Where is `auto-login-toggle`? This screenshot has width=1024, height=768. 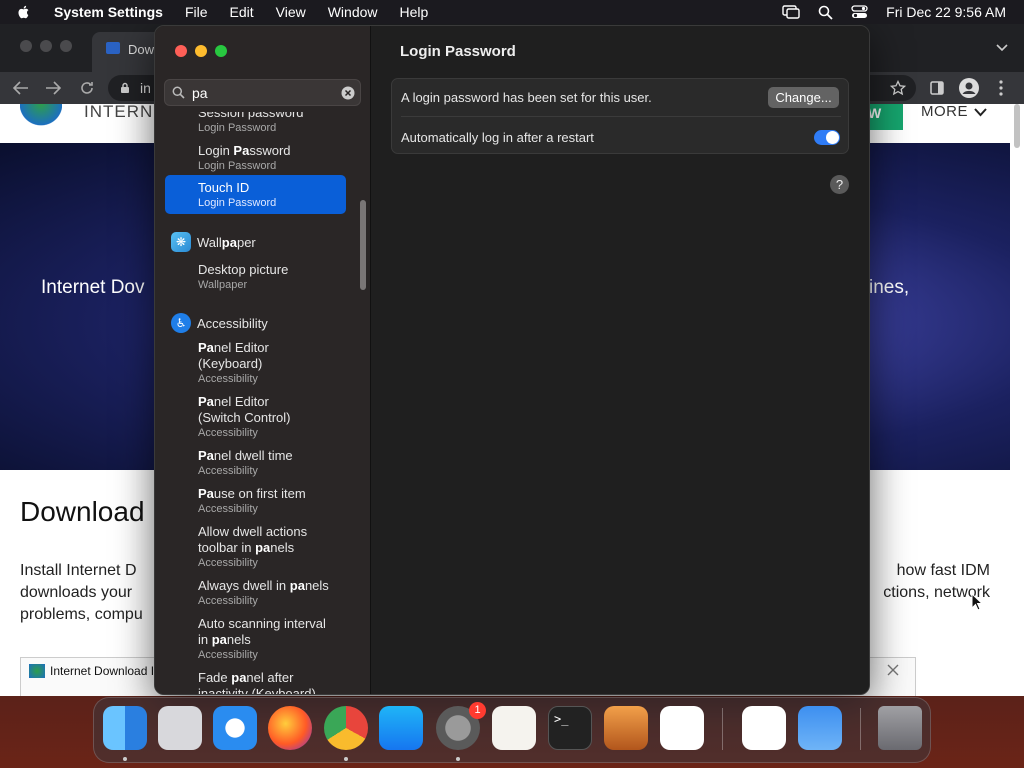
auto-login-toggle is located at coordinates (827, 137).